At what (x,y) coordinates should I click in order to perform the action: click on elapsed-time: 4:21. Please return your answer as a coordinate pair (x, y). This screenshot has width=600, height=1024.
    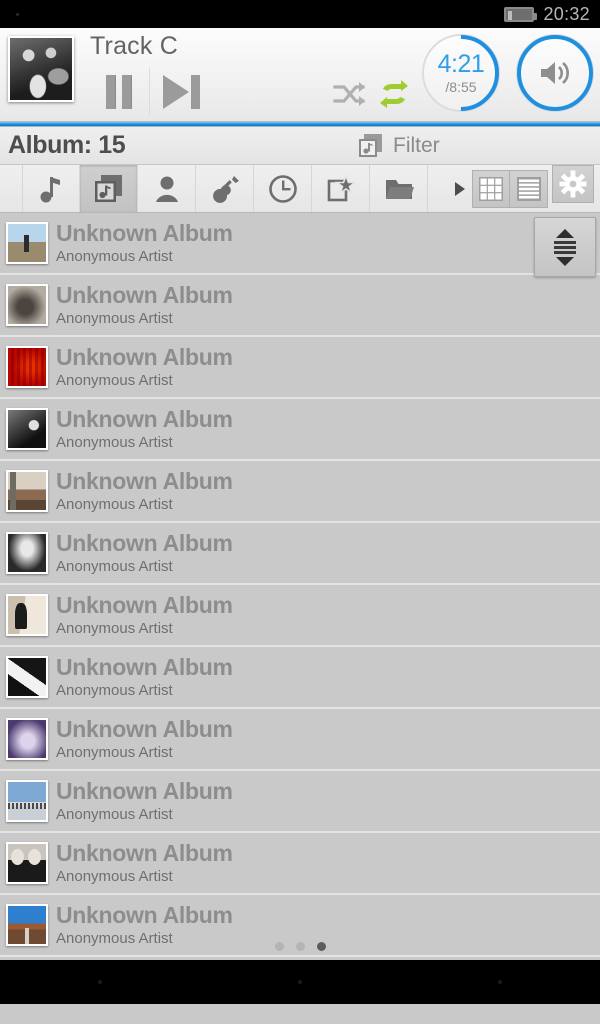
    Looking at the image, I should click on (461, 64).